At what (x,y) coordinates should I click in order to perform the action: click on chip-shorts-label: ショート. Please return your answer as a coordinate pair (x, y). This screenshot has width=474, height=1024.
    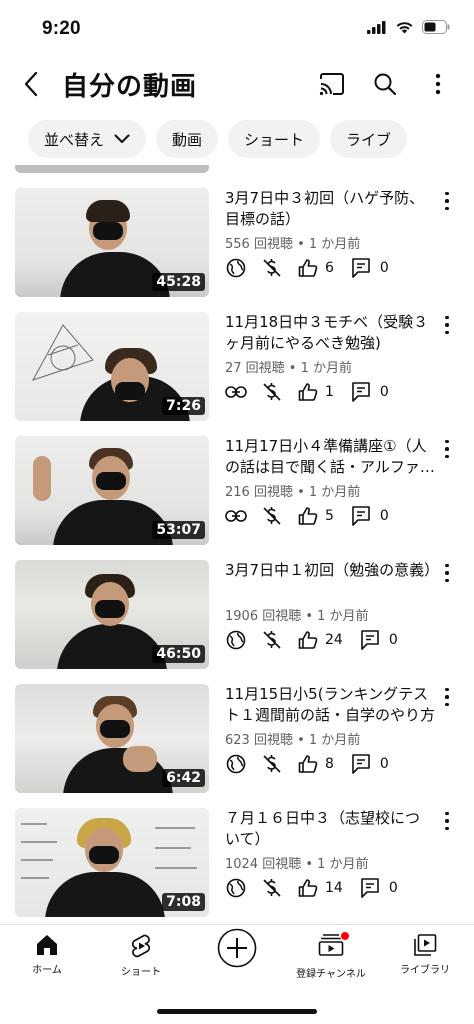
    Looking at the image, I should click on (274, 139).